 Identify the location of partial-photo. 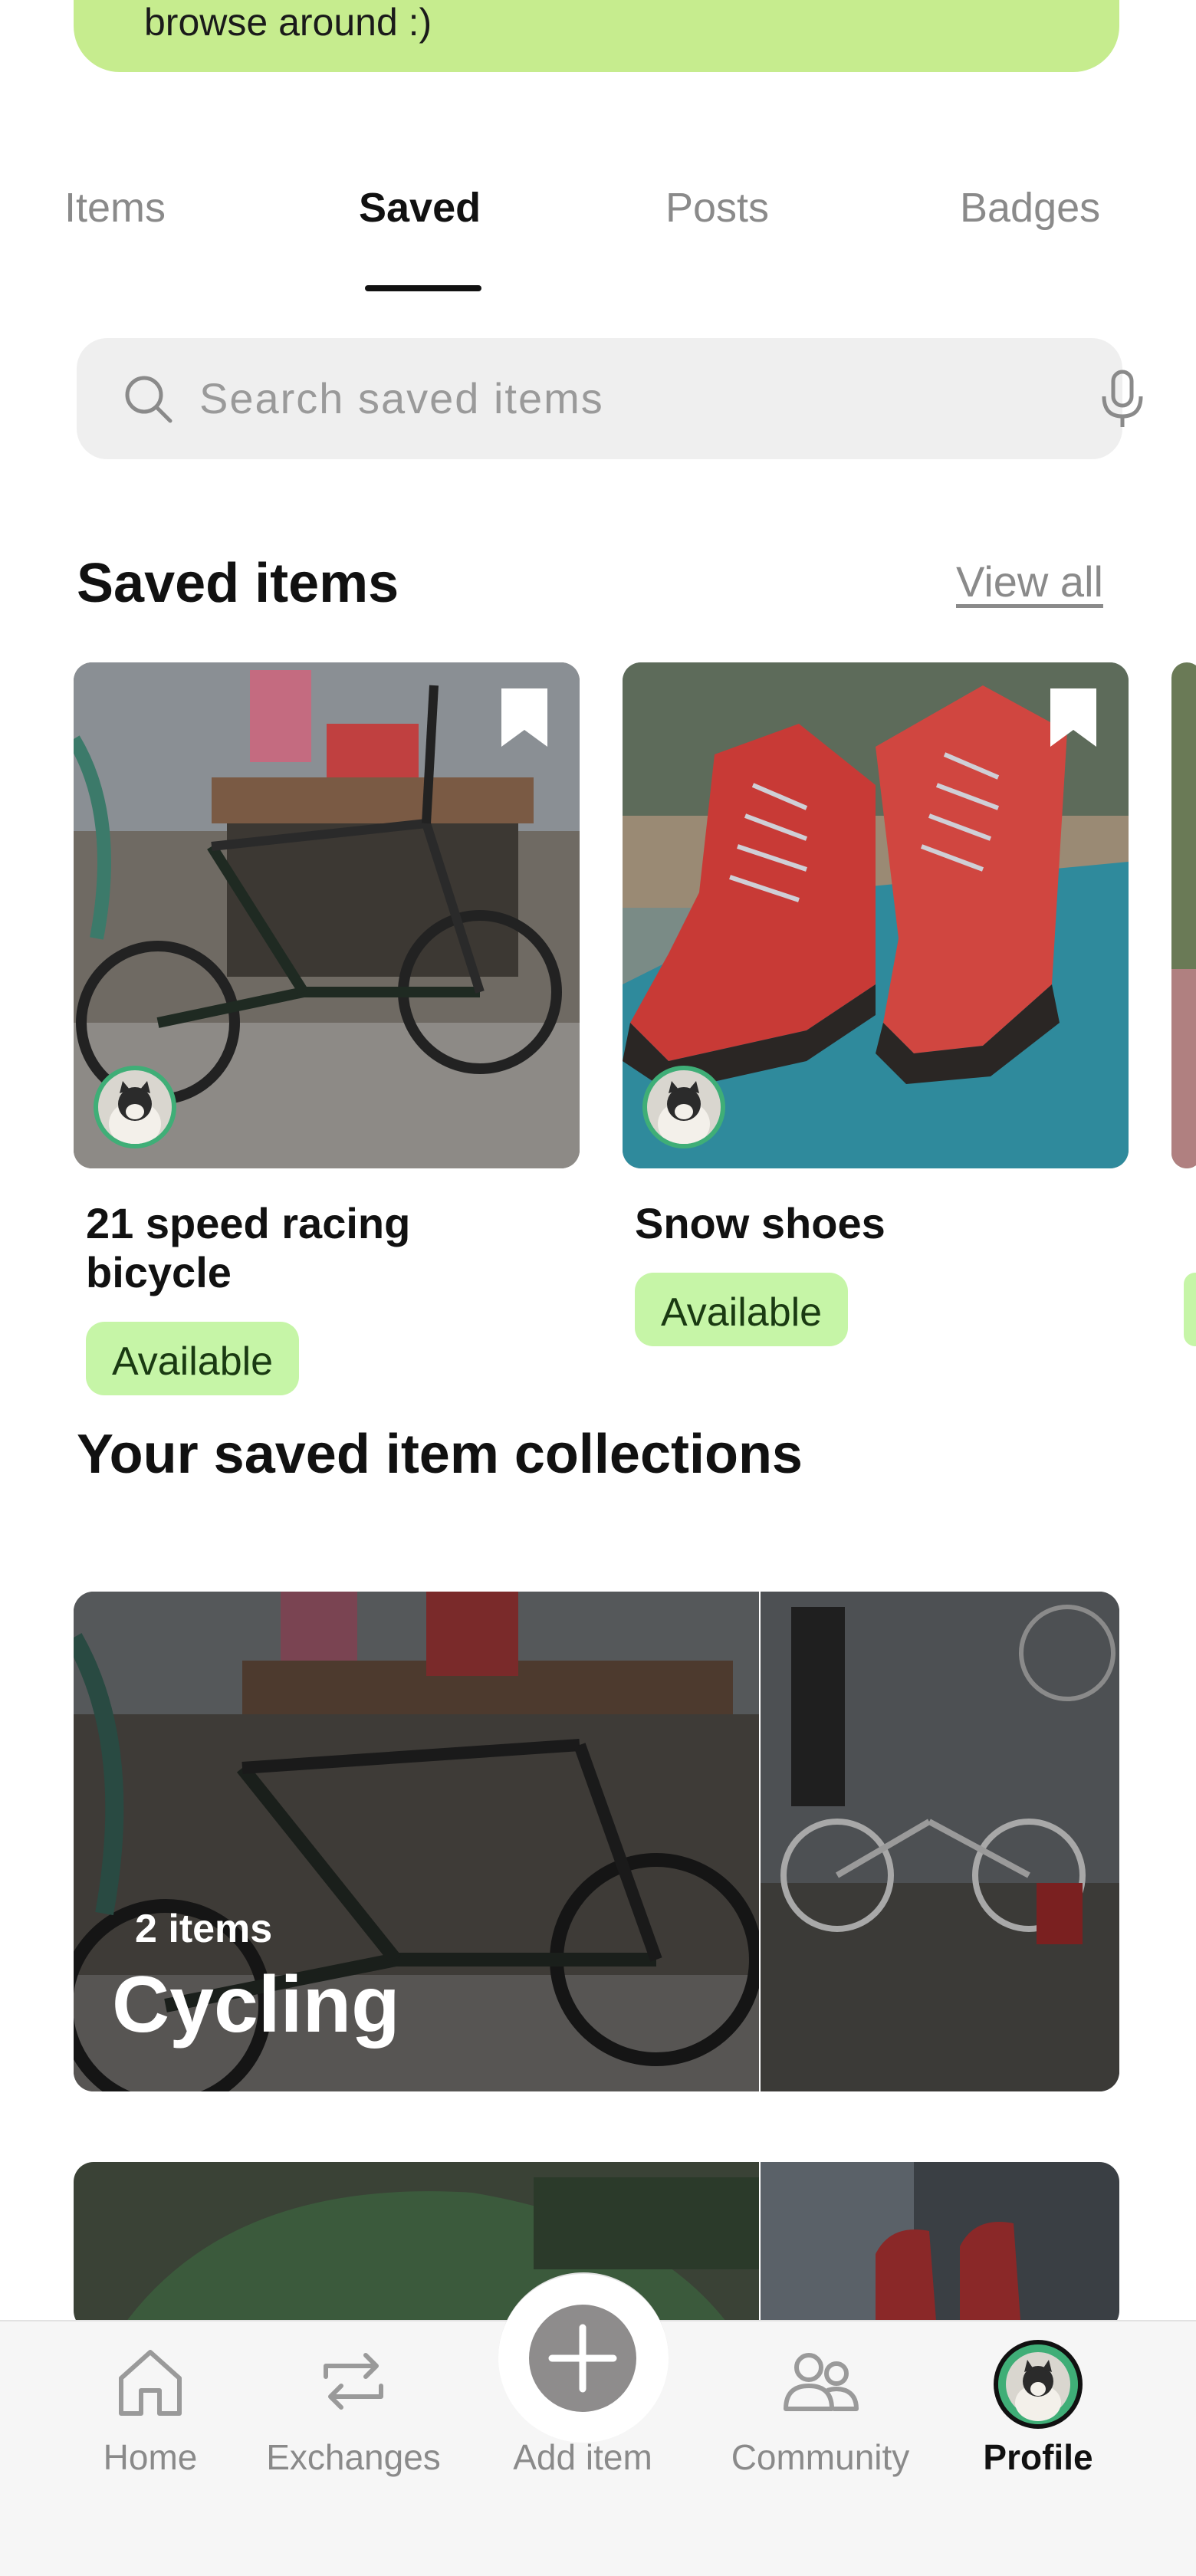
(1183, 915).